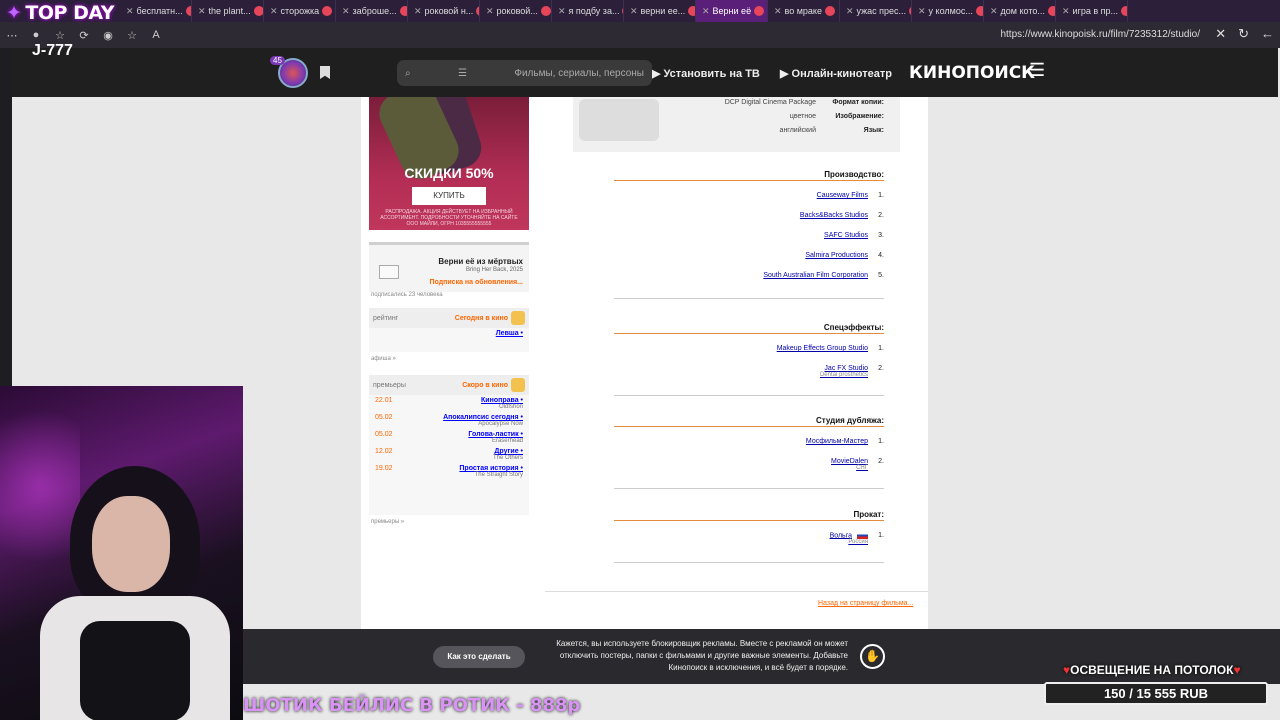  Describe the element at coordinates (108, 35) in the screenshot. I see `vpn-icon: ◉` at that location.